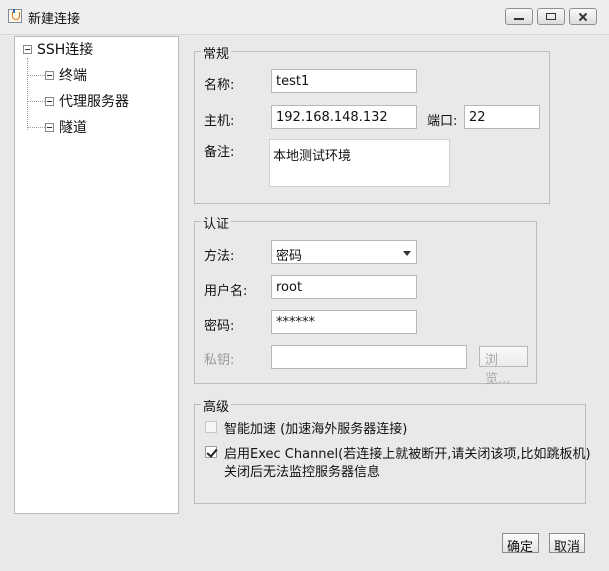 The width and height of the screenshot is (609, 571). What do you see at coordinates (407, 454) in the screenshot?
I see `exec-channel-label-line1: 启用Exec Channel(若连接上就被断开,请关闭该项,比如跳板机)` at bounding box center [407, 454].